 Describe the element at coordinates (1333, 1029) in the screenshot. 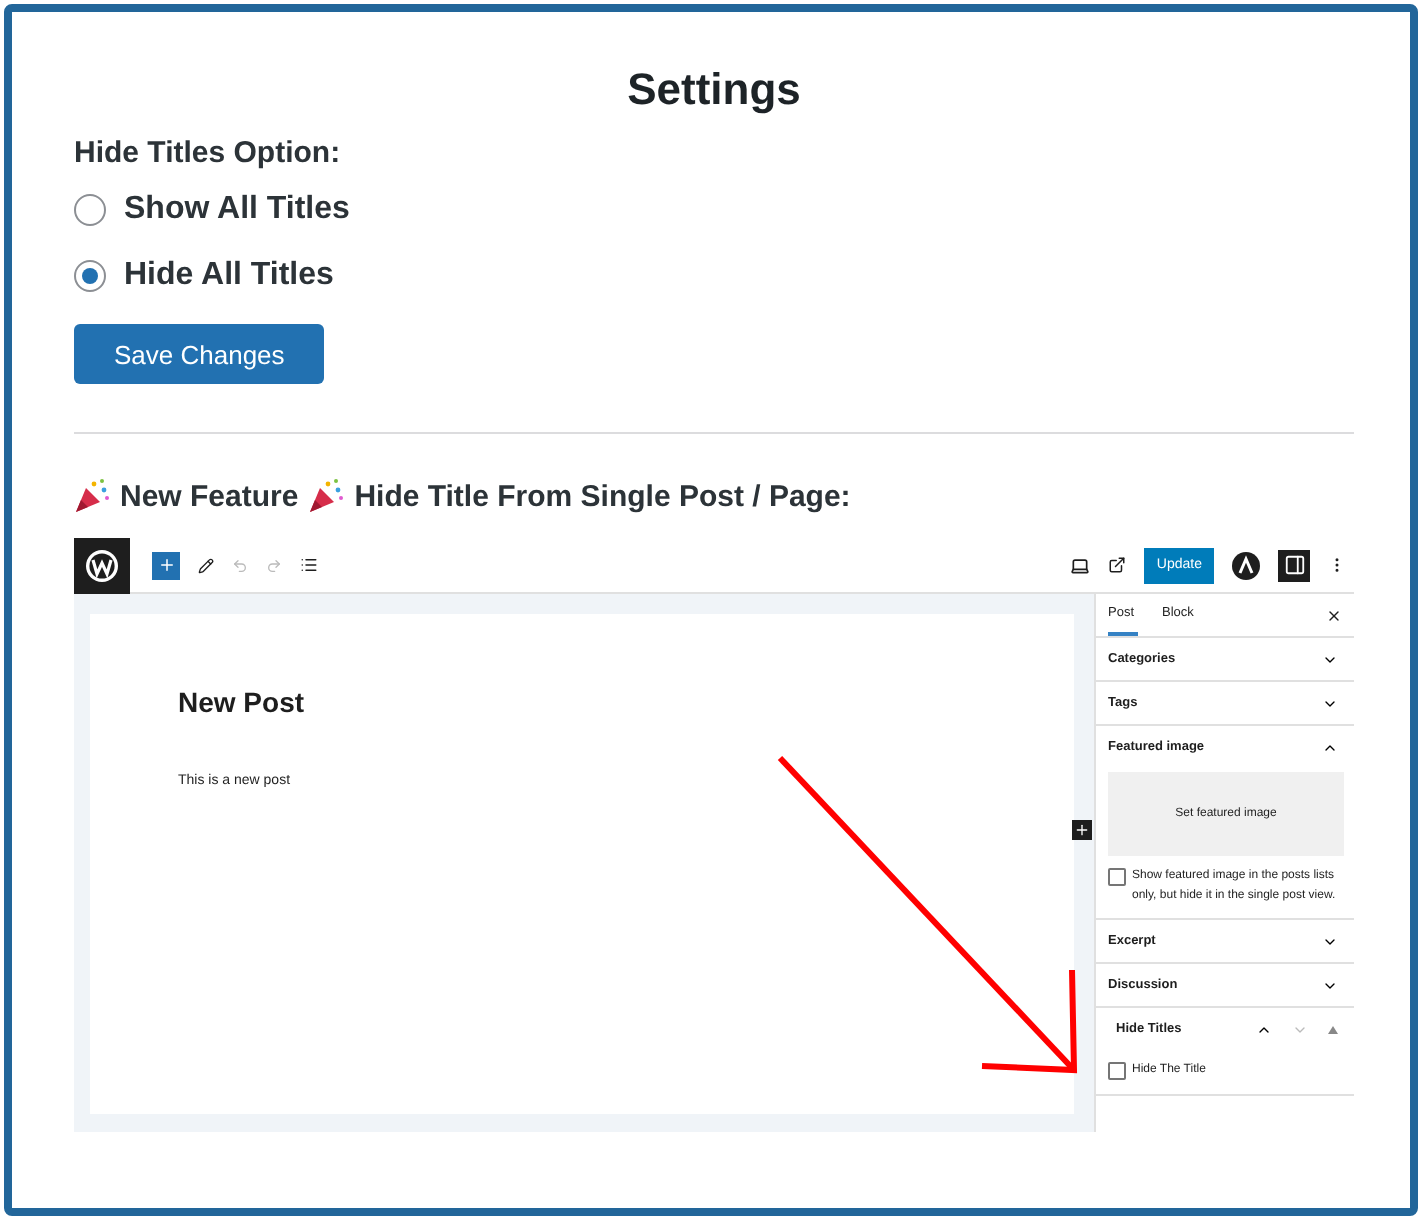

I see `triangle-icon` at that location.